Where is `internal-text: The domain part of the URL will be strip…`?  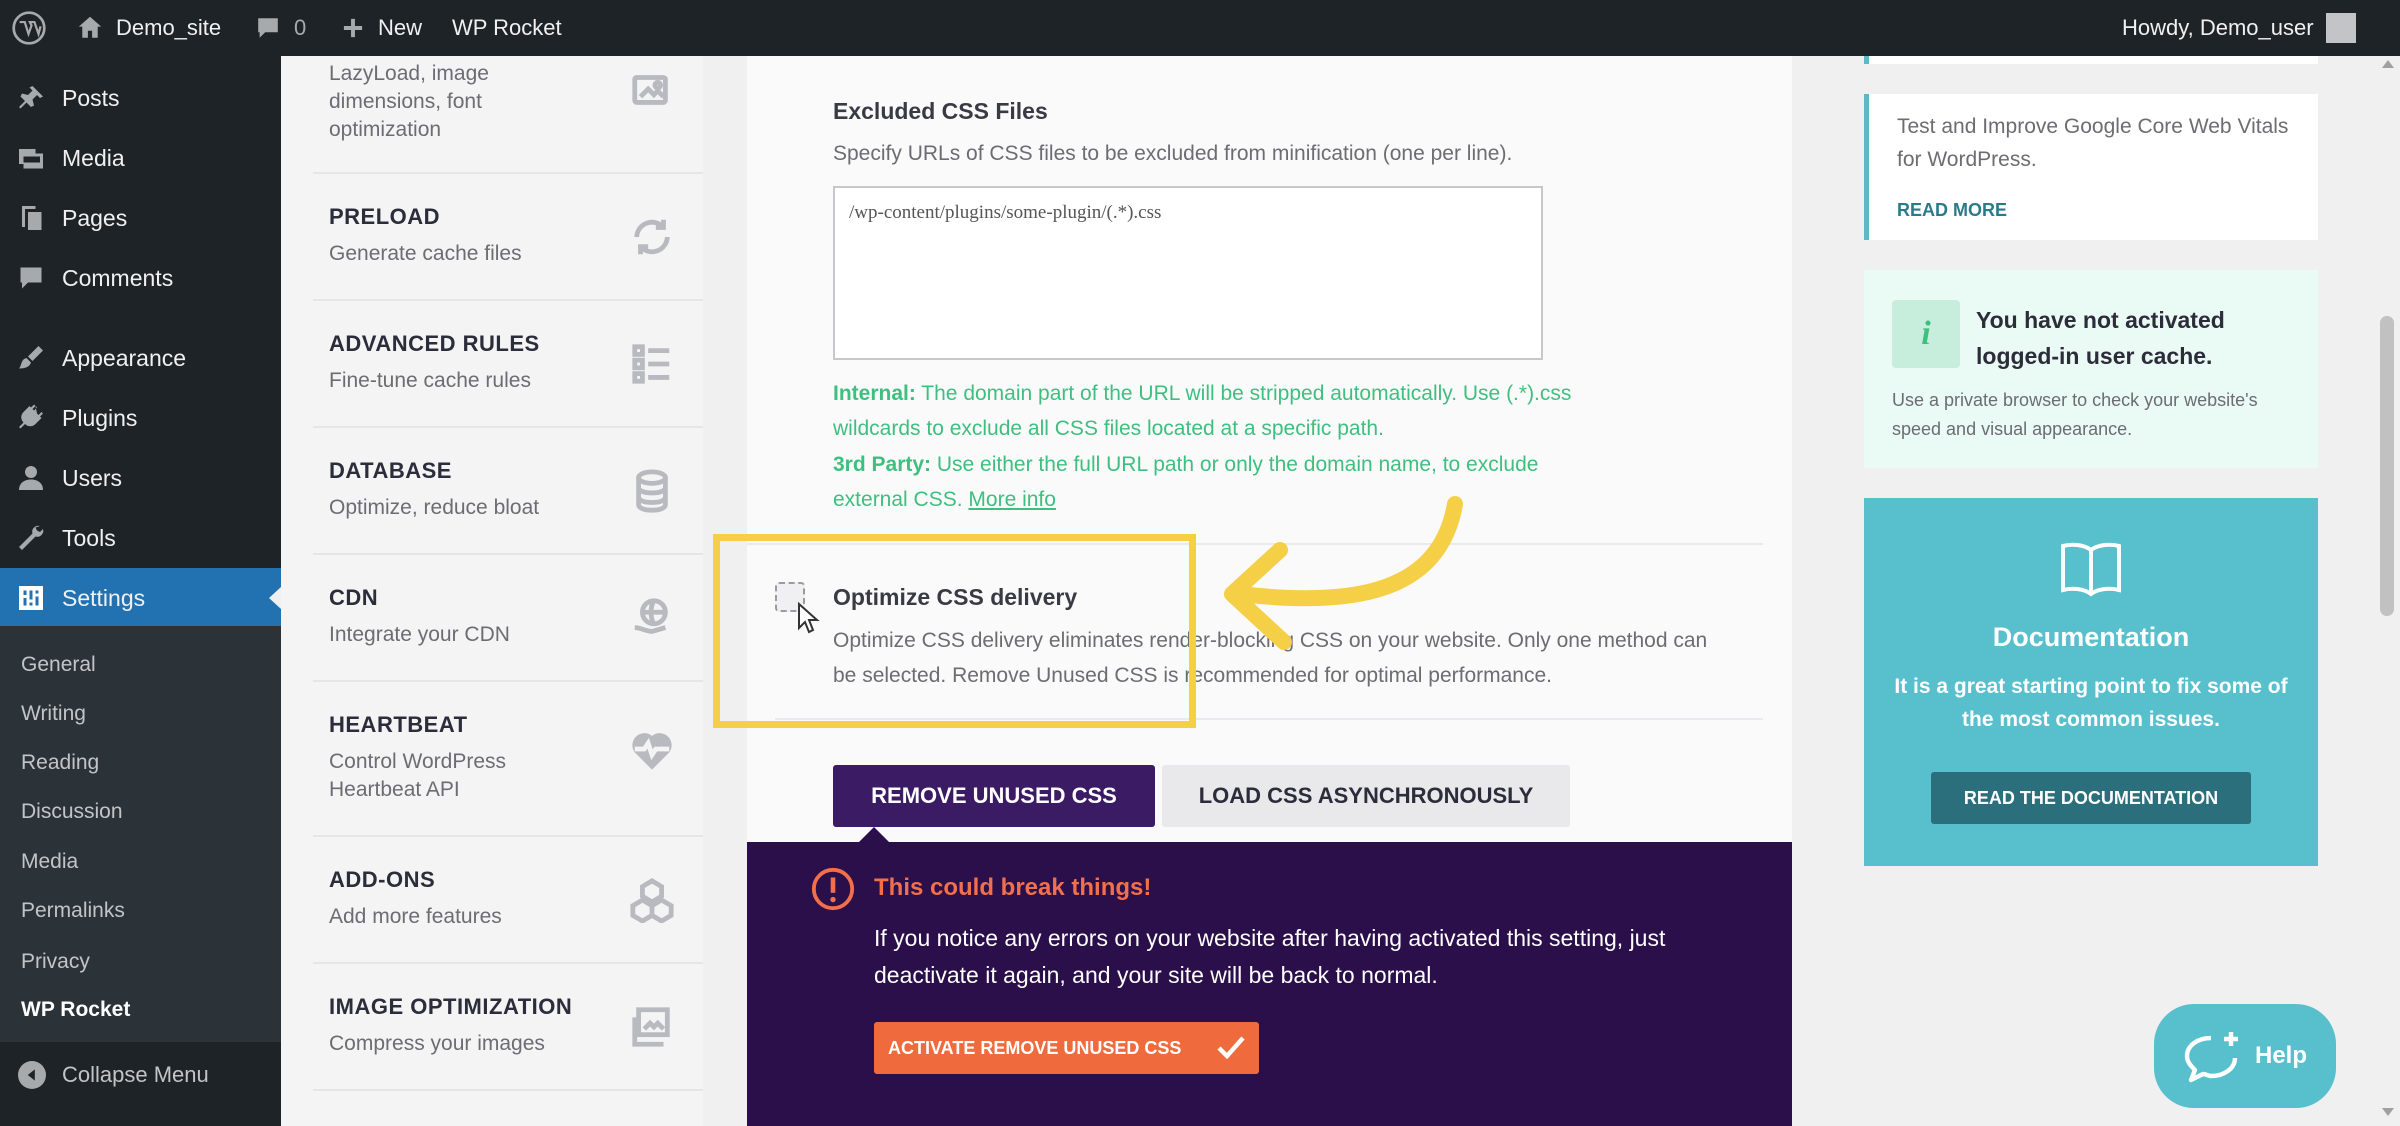 internal-text: The domain part of the URL will be strip… is located at coordinates (1202, 411).